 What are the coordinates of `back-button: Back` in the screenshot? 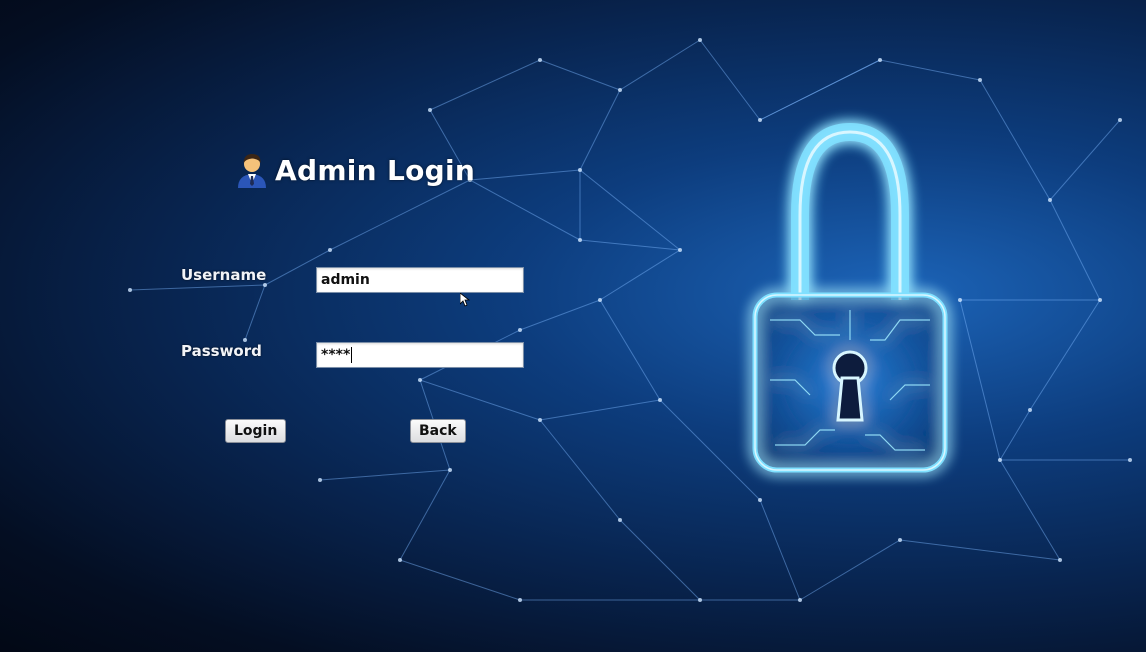 It's located at (438, 431).